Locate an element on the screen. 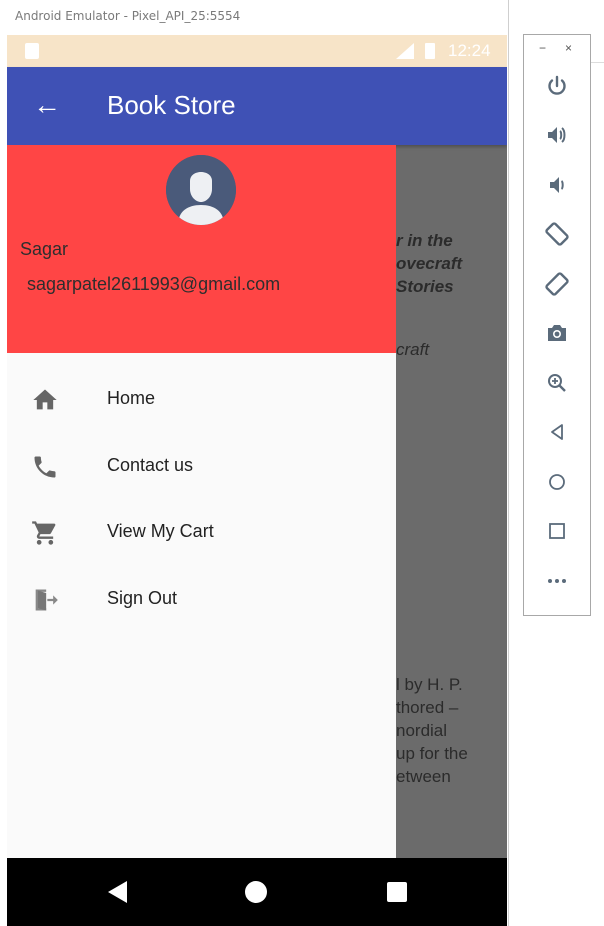 The height and width of the screenshot is (926, 604). emu-overview-button is located at coordinates (557, 531).